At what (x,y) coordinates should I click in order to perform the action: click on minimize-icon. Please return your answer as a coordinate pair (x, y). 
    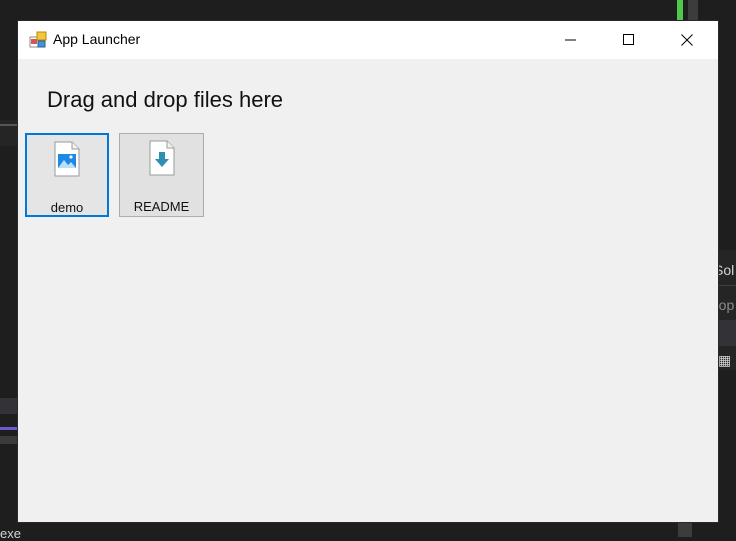
    Looking at the image, I should click on (570, 40).